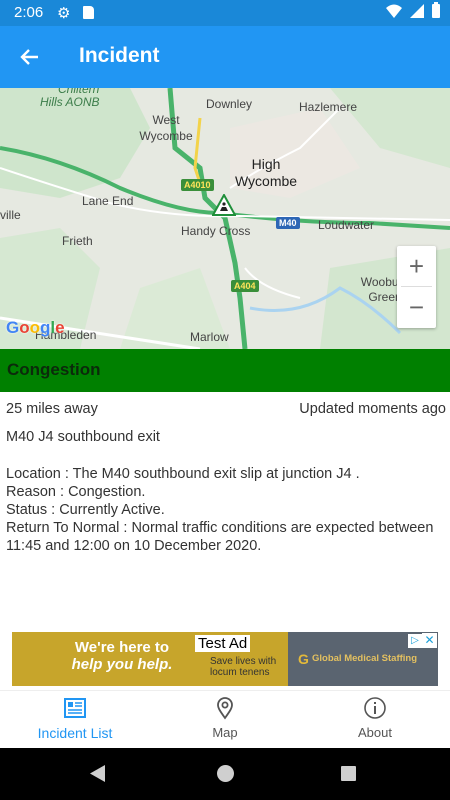 Image resolution: width=450 pixels, height=800 pixels. I want to click on map-label-downley: Downley, so click(229, 104).